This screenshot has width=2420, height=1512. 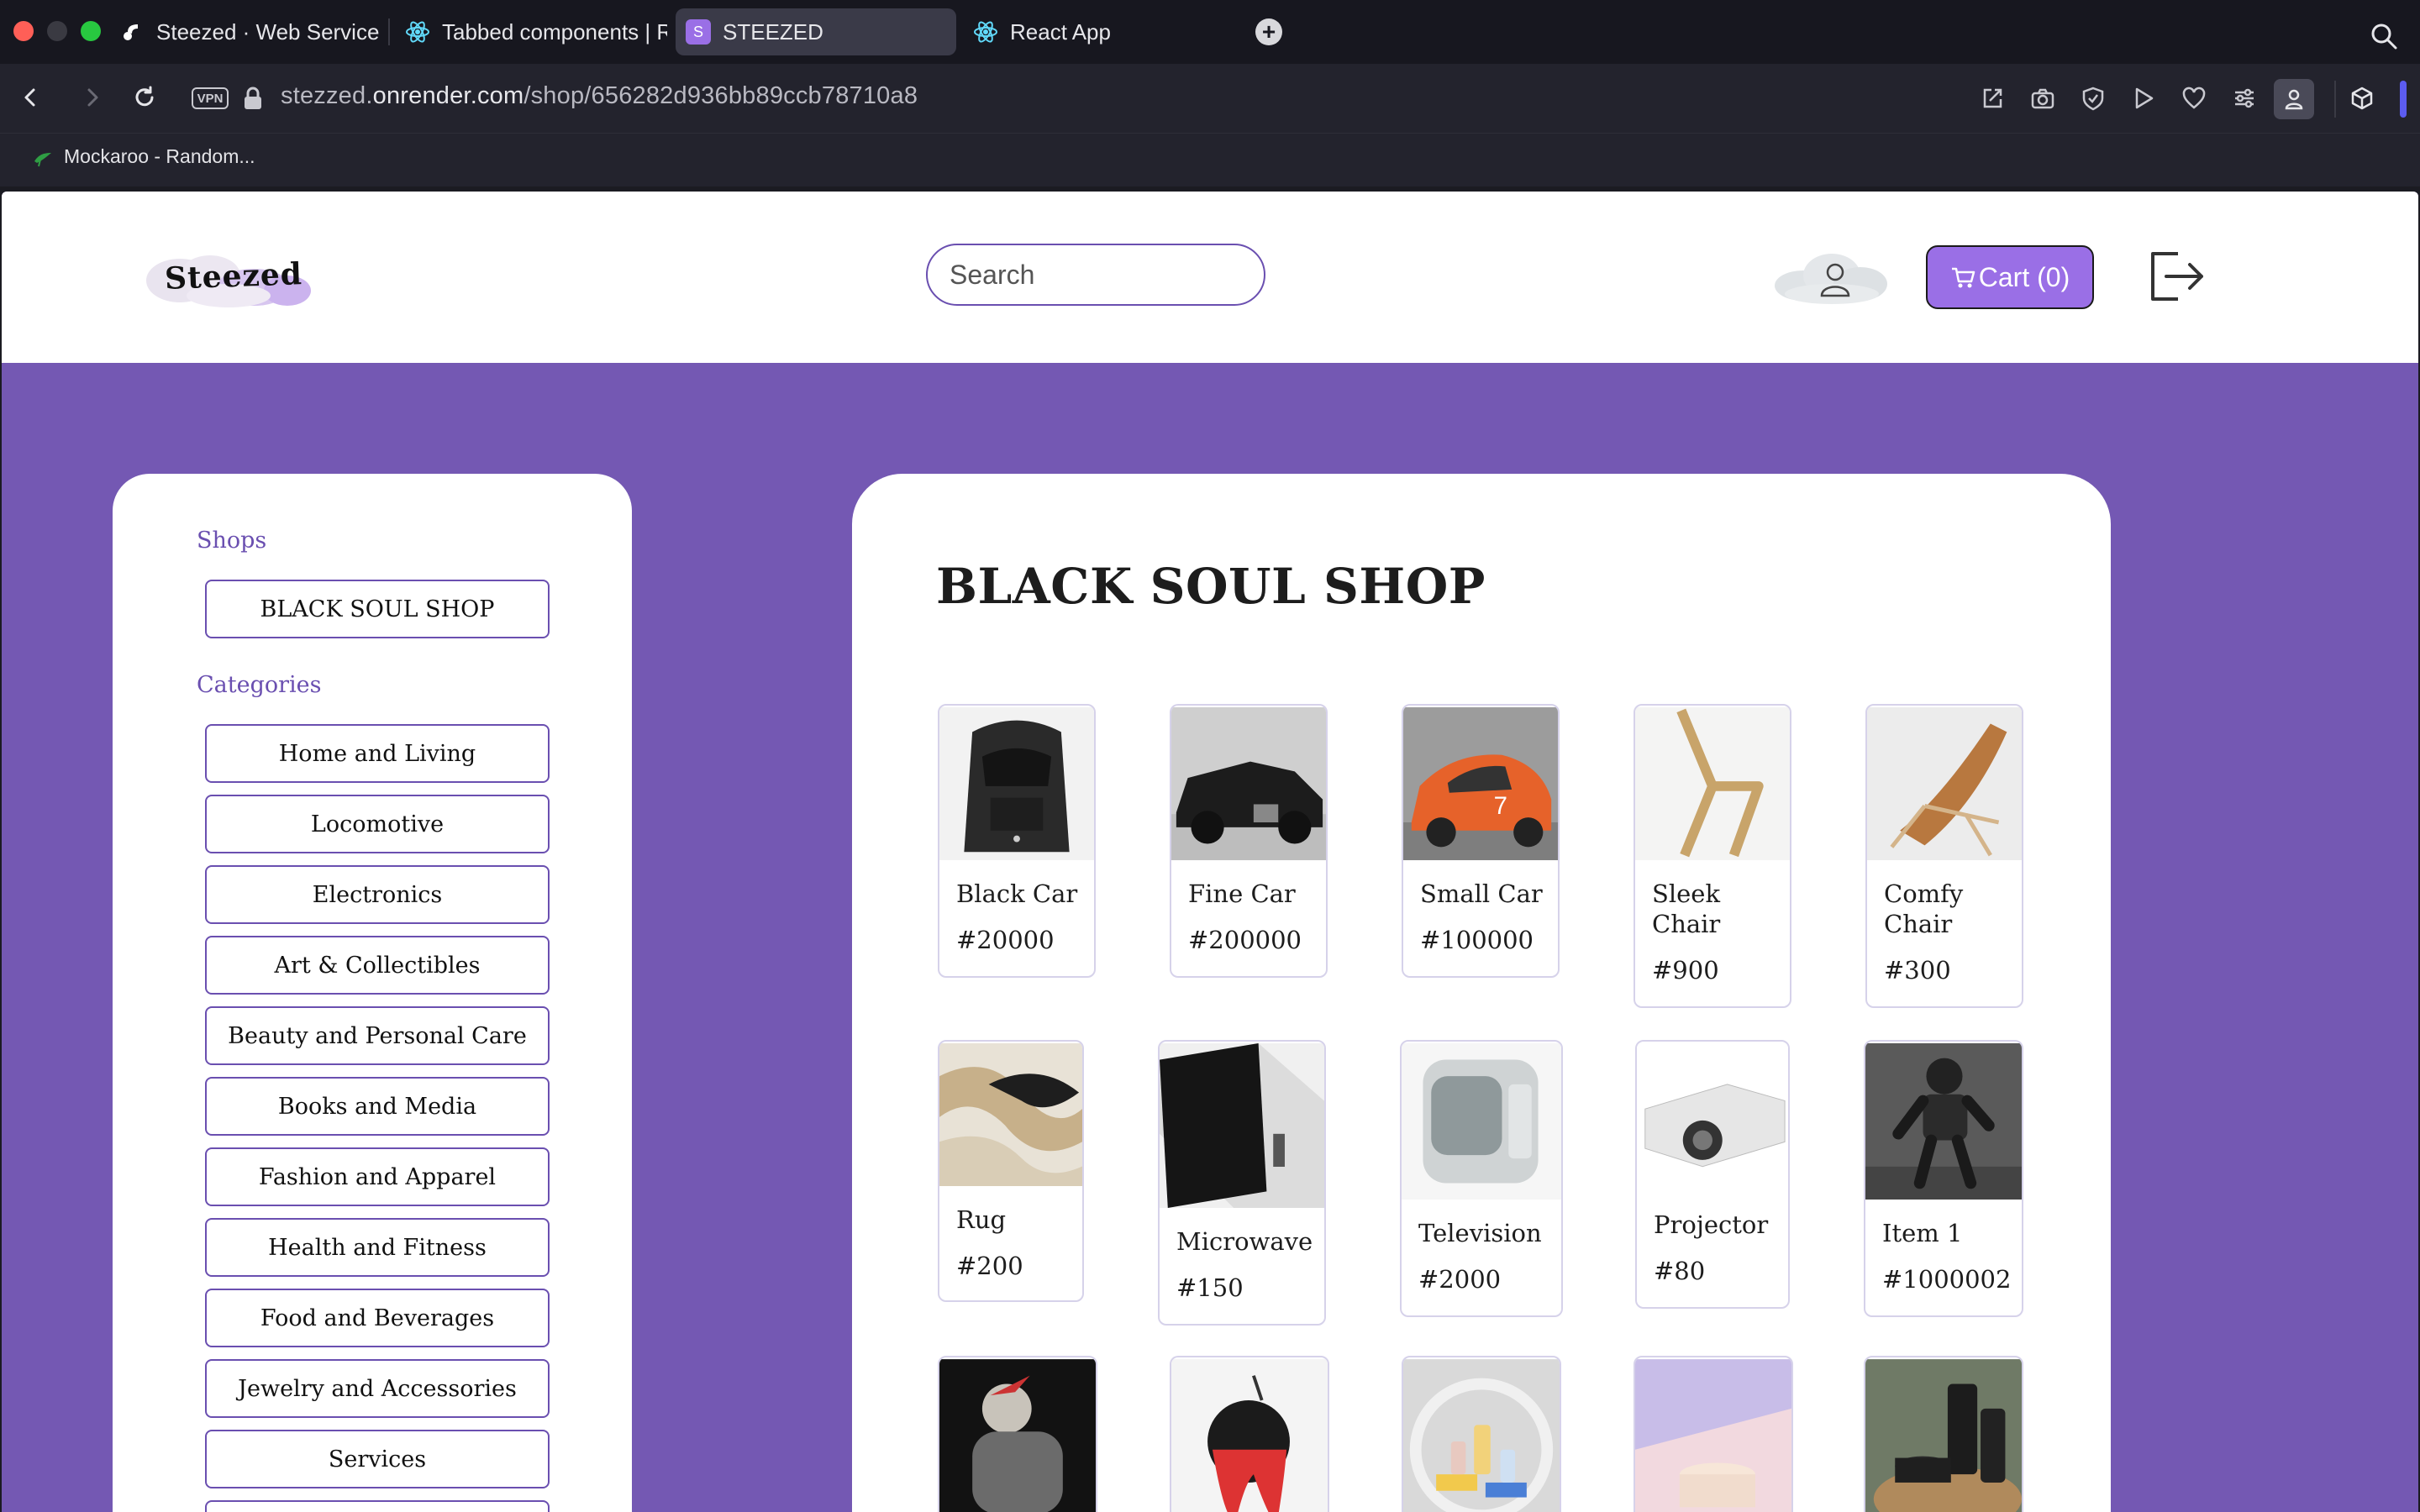 I want to click on category-button: Art & Collectibles, so click(x=377, y=965).